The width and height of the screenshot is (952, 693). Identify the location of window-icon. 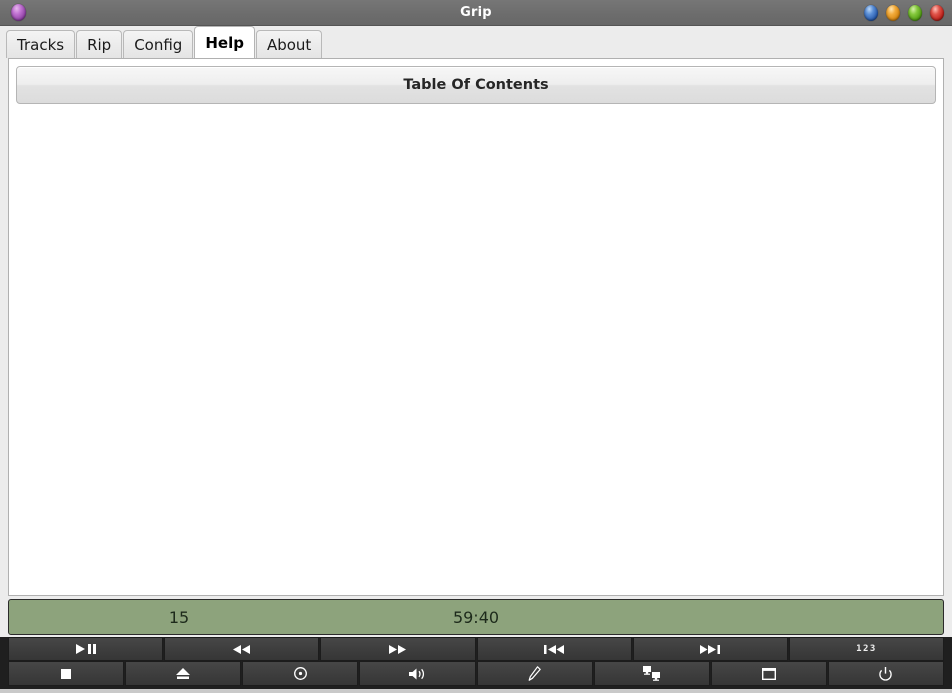
(768, 673).